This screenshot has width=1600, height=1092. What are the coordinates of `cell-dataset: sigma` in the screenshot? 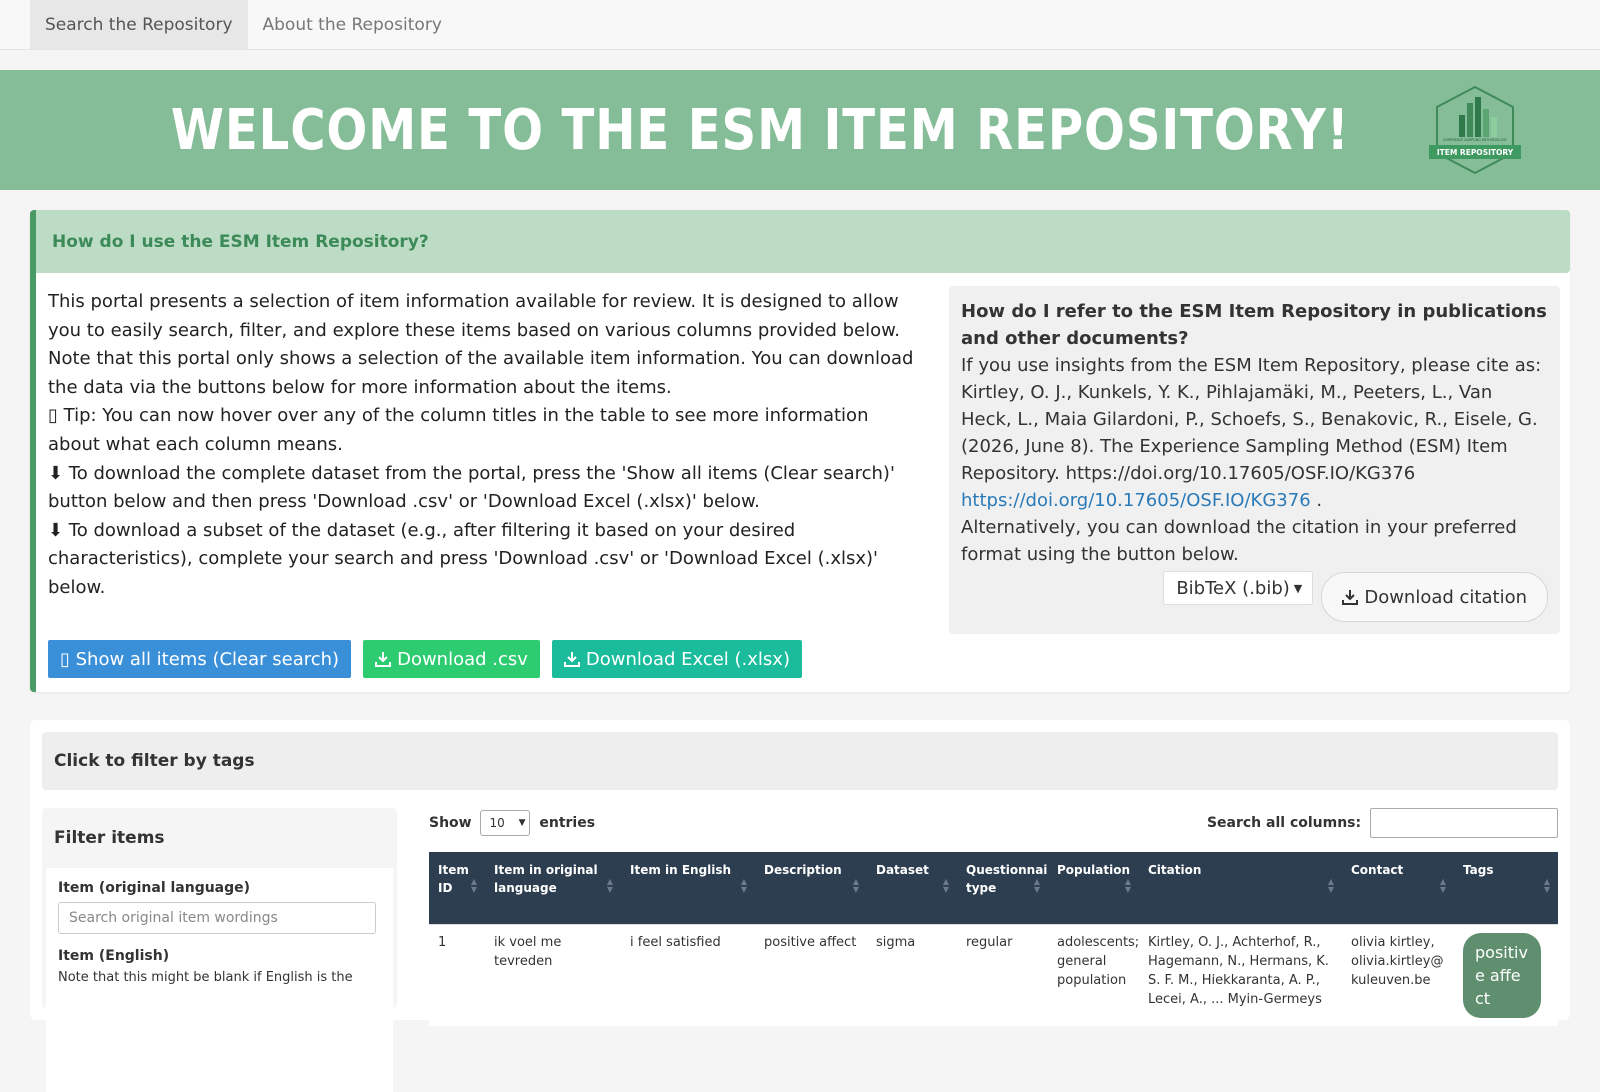 It's located at (912, 975).